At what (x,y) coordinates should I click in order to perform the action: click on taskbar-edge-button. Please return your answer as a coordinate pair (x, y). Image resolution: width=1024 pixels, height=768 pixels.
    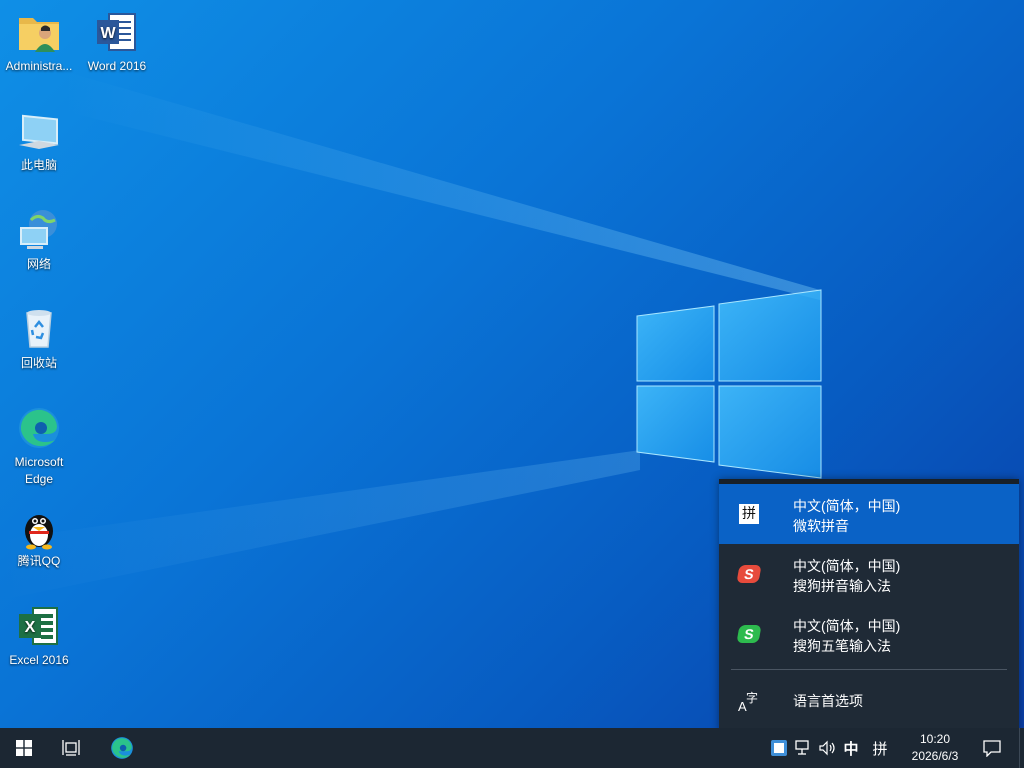
    Looking at the image, I should click on (122, 748).